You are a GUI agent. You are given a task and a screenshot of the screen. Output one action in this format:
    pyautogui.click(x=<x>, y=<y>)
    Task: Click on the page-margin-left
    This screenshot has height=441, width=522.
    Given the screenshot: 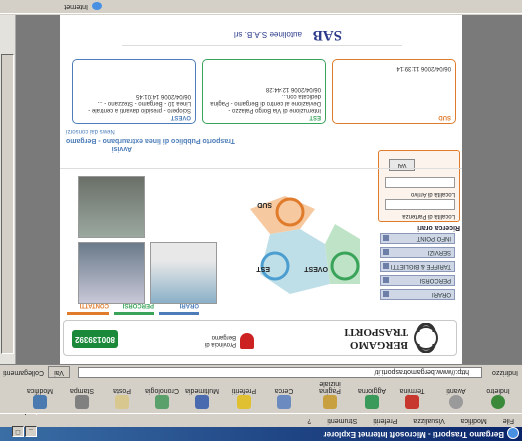 What is the action you would take?
    pyautogui.click(x=492, y=189)
    